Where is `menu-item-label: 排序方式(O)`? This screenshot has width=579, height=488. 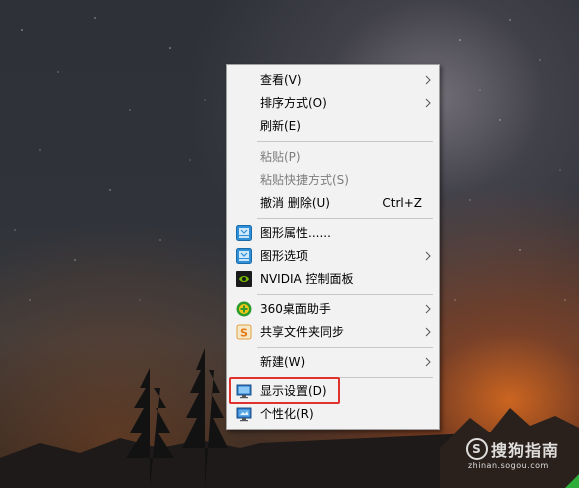 menu-item-label: 排序方式(O) is located at coordinates (293, 103).